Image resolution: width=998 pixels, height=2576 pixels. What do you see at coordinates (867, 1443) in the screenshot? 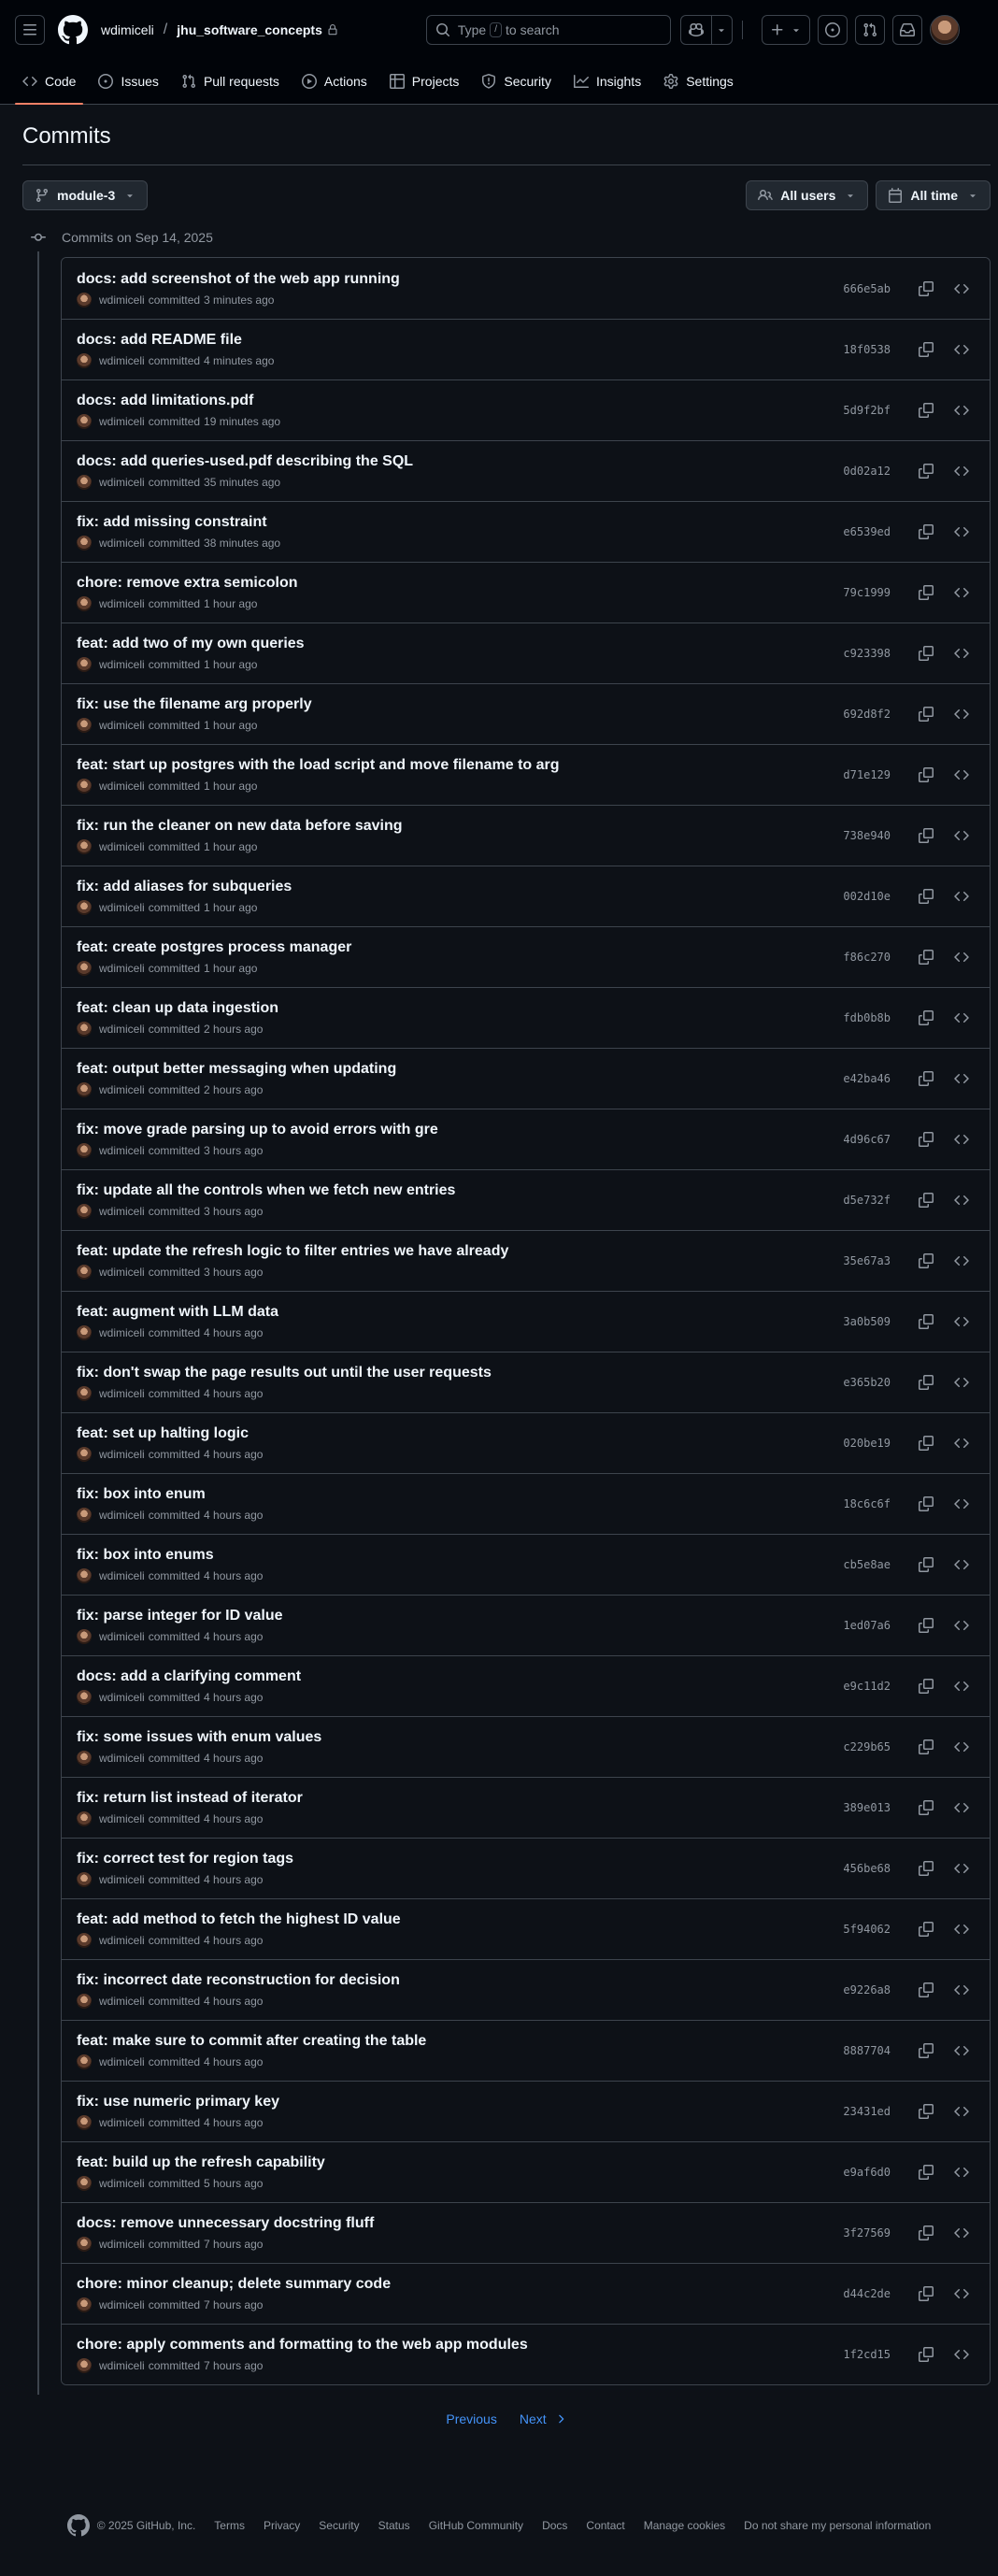
I see `commit-sha-link: 020be19` at bounding box center [867, 1443].